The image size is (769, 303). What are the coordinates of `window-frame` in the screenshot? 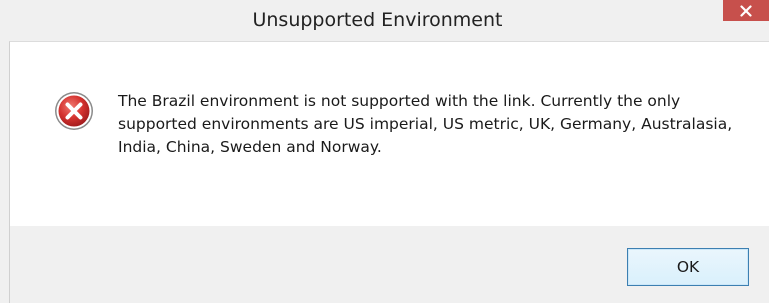 It's located at (4, 172).